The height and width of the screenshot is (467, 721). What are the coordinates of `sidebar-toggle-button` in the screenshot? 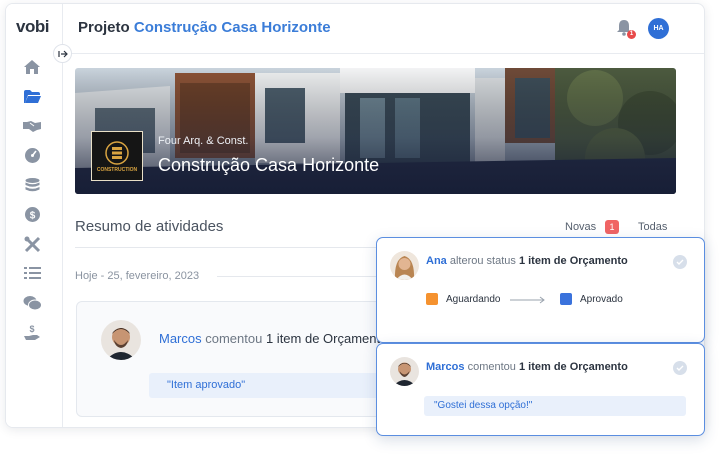 It's located at (62, 53).